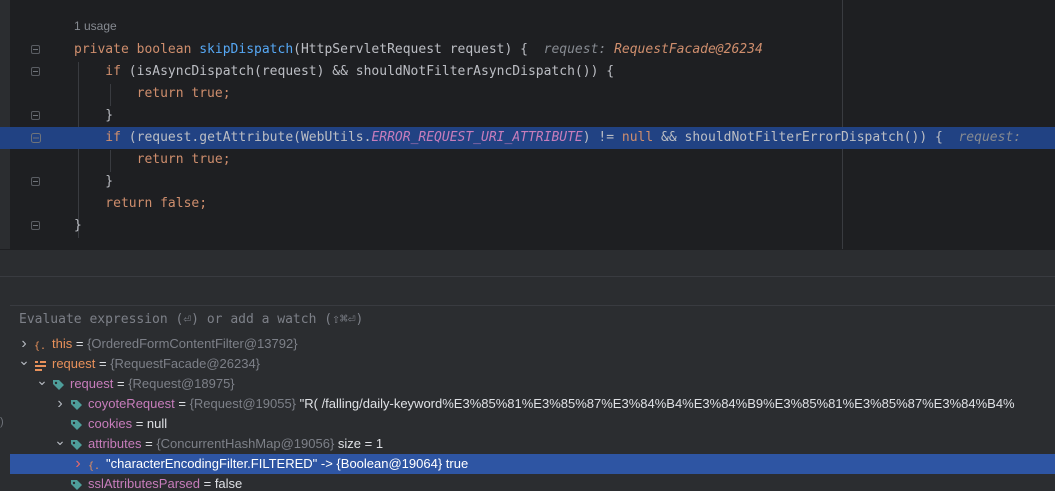 The image size is (1055, 491). I want to click on variable-content: request = {Request@18975}, so click(152, 384).